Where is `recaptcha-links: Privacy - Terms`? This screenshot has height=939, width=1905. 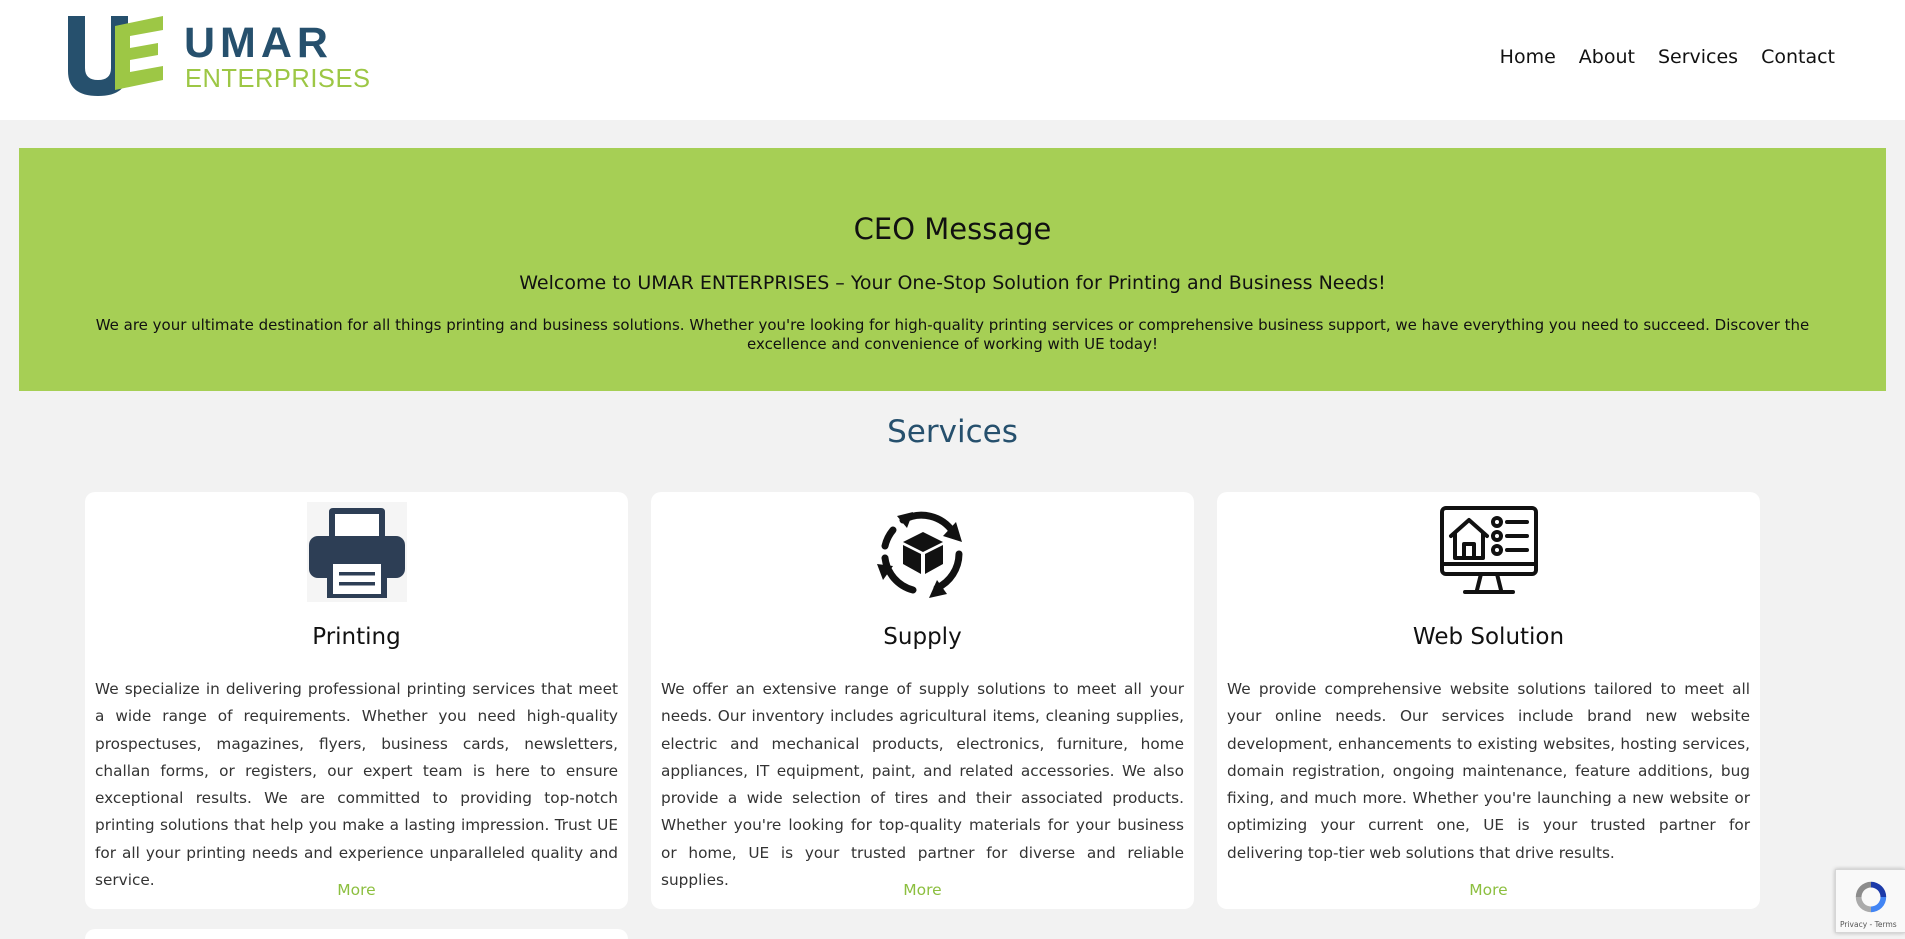 recaptcha-links: Privacy - Terms is located at coordinates (1868, 924).